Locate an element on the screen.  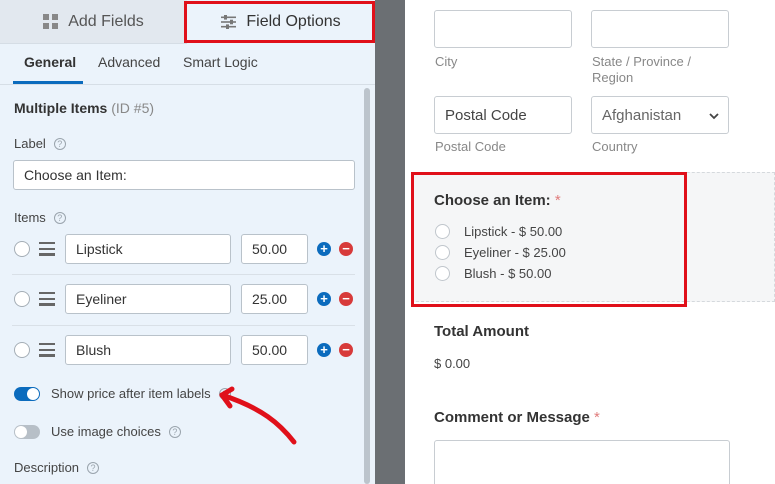
subtab-smart-logic: Smart Logic is located at coordinates (220, 62).